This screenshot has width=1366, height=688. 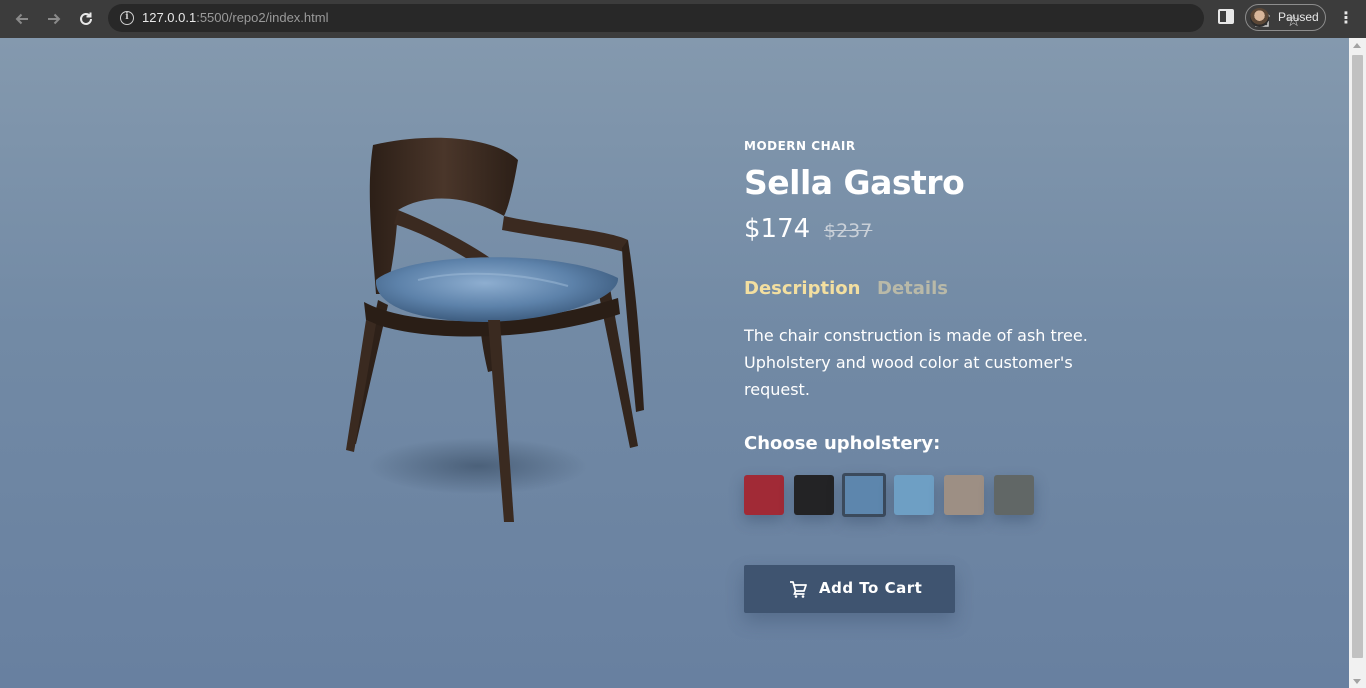 What do you see at coordinates (22, 19) in the screenshot?
I see `back-arrow-icon` at bounding box center [22, 19].